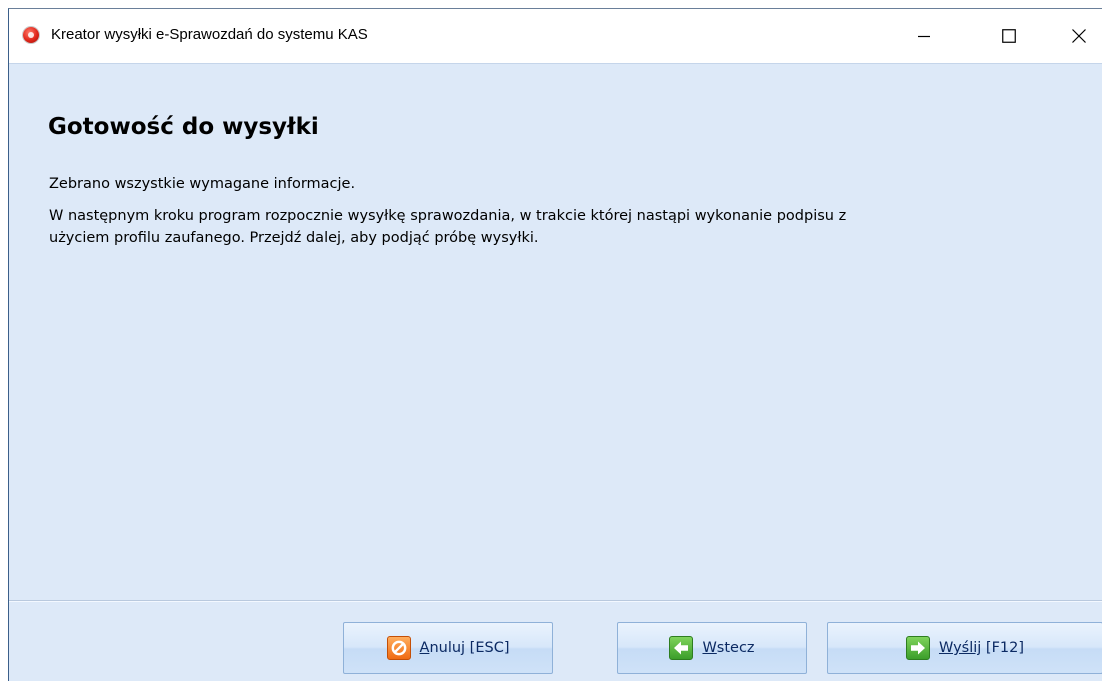  I want to click on cancel-button-label: Anuluj [ESC], so click(464, 648).